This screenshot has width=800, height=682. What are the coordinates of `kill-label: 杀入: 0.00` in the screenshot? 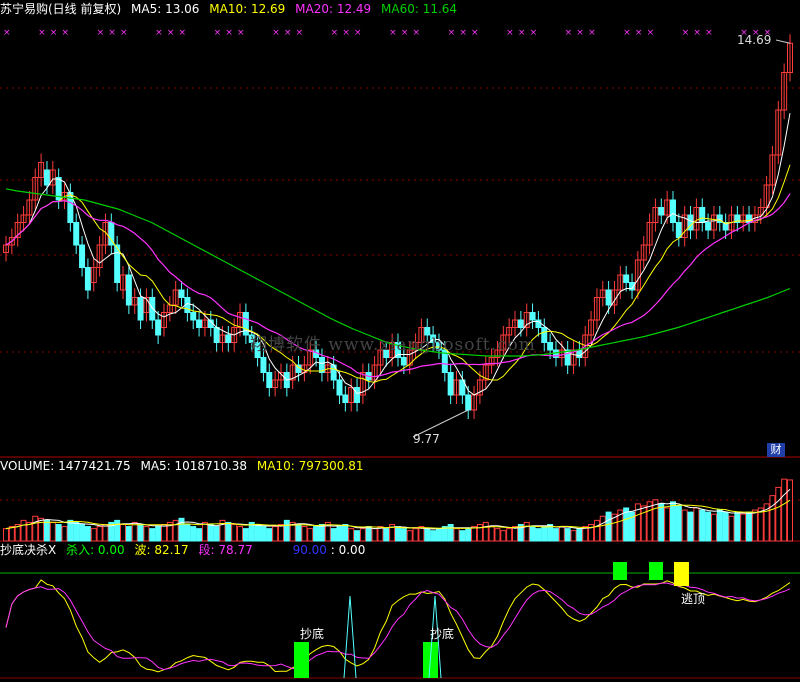 It's located at (95, 550).